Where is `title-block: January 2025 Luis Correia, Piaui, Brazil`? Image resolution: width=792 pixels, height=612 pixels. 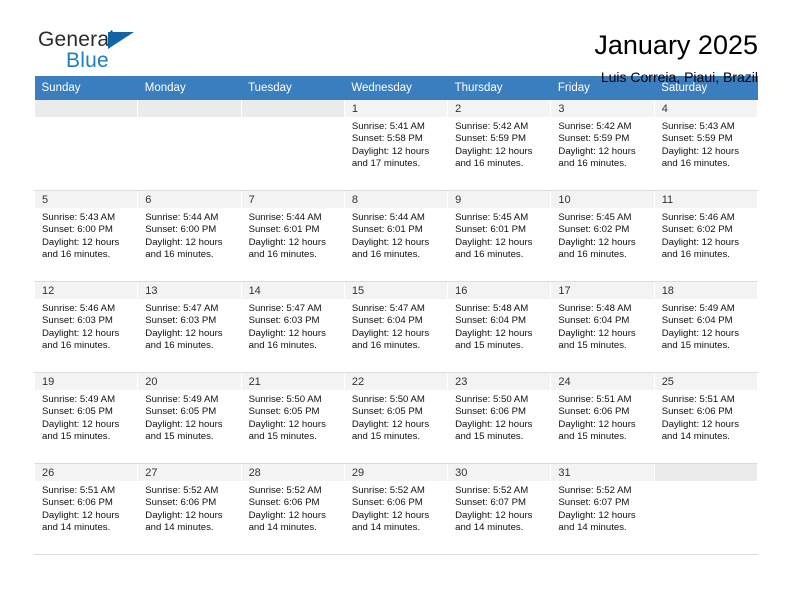 title-block: January 2025 Luis Correia, Piaui, Brazil is located at coordinates (676, 57).